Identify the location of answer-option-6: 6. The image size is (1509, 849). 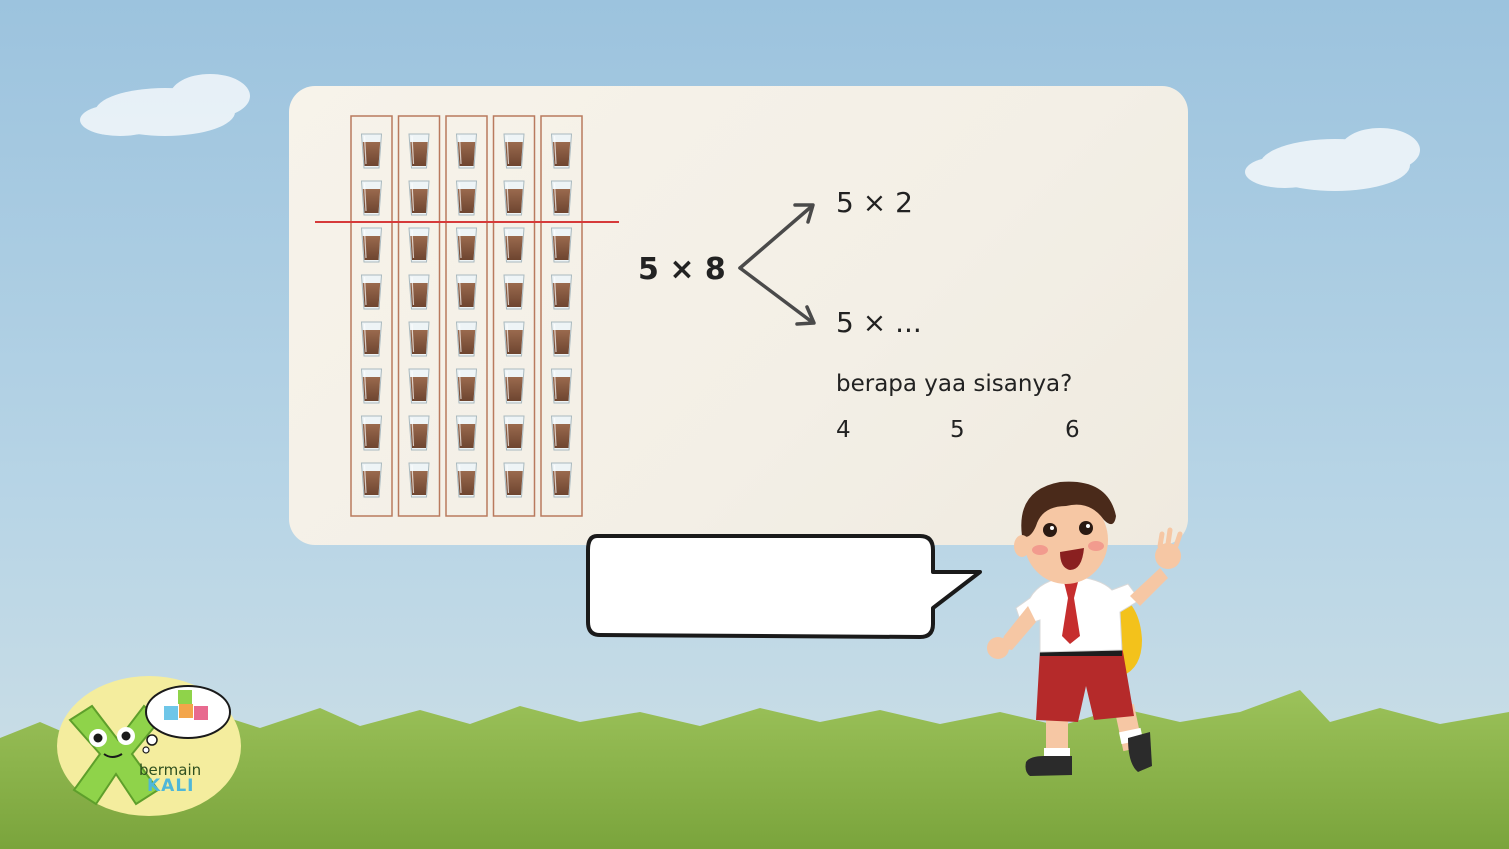
(1072, 430).